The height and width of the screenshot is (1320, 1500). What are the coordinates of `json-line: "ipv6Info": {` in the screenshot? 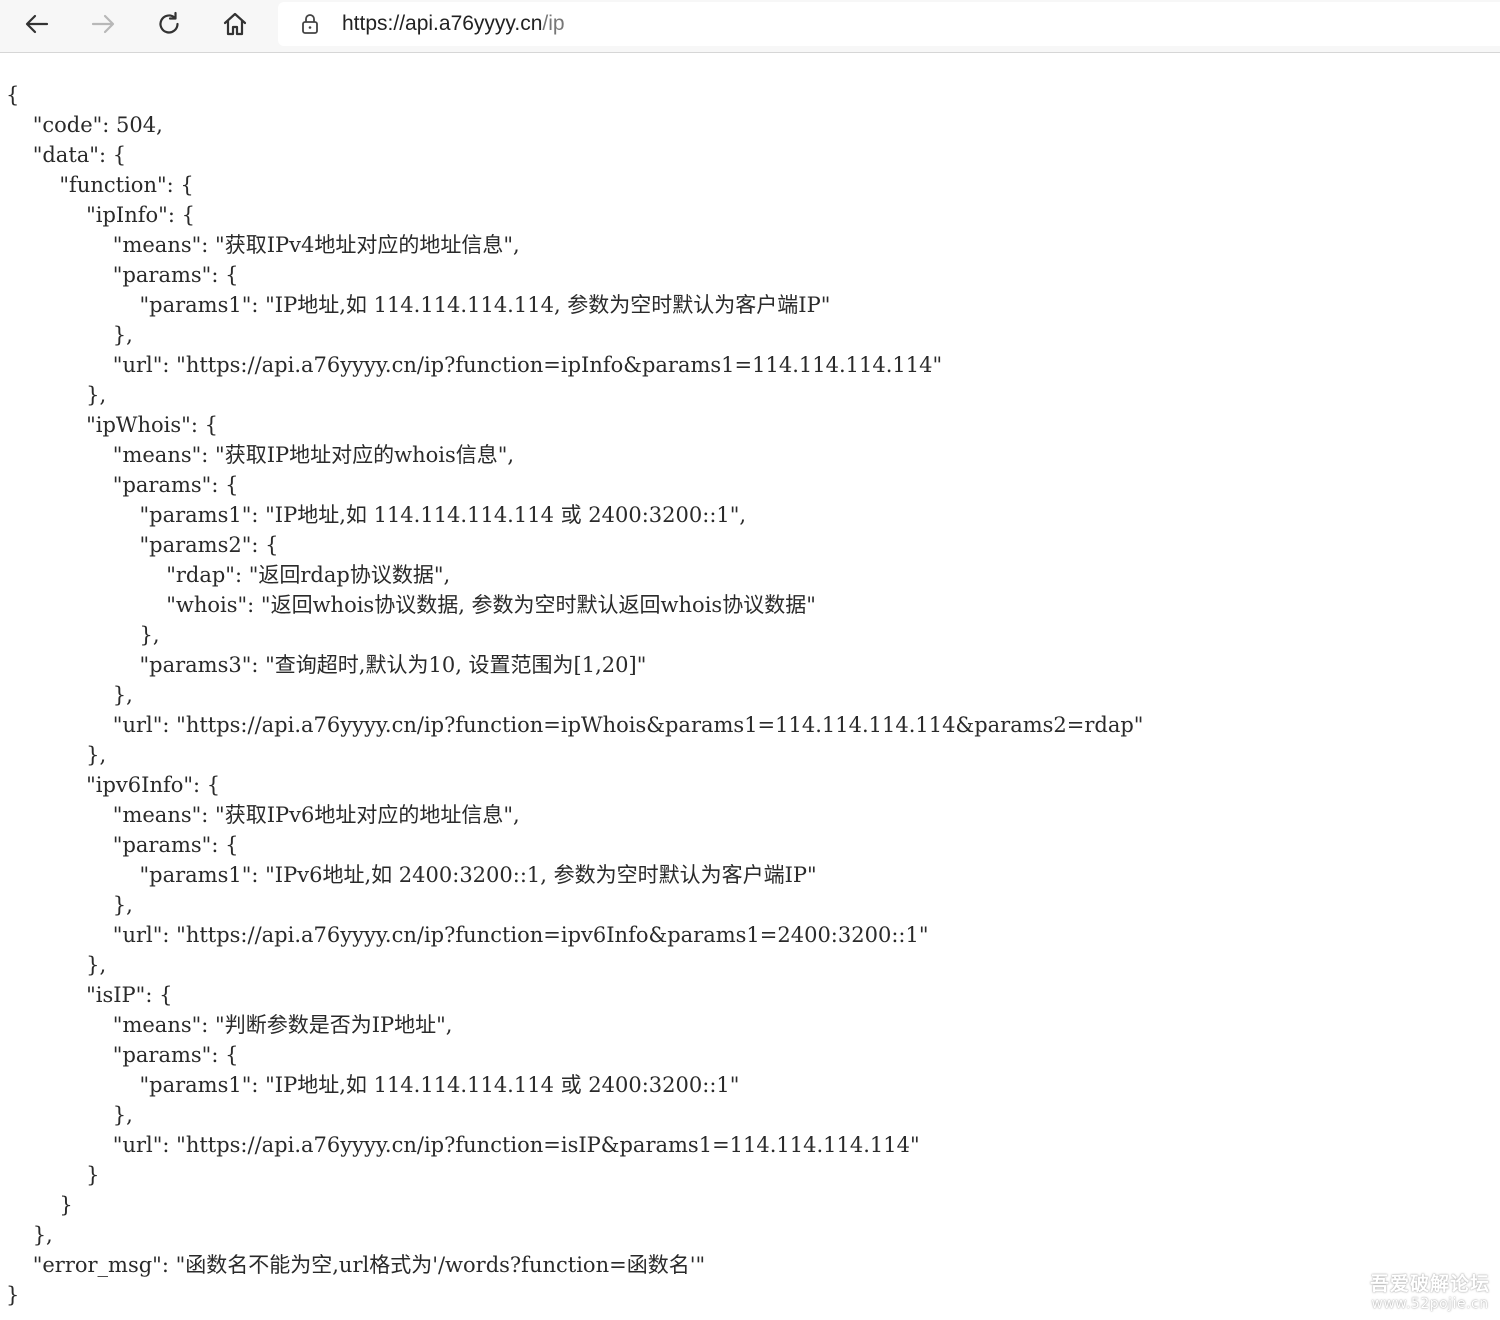 It's located at (113, 785).